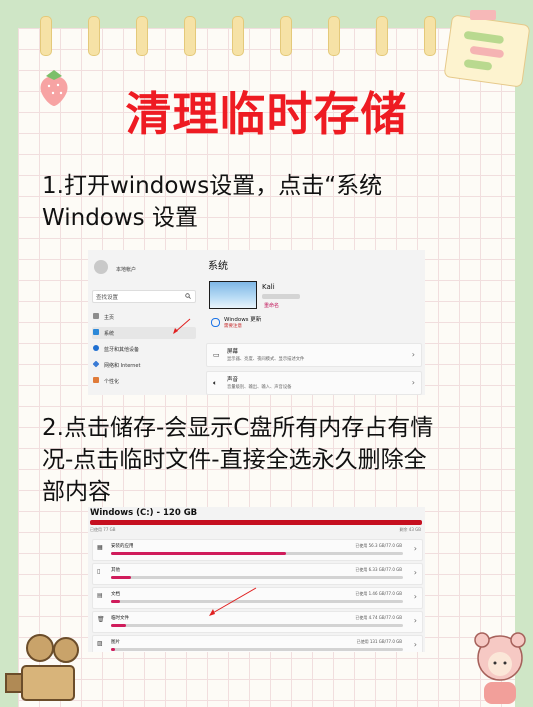 This screenshot has width=533, height=707. Describe the element at coordinates (378, 617) in the screenshot. I see `storage-row-usage: 已使用 4.74 GB/77.0 GB` at that location.